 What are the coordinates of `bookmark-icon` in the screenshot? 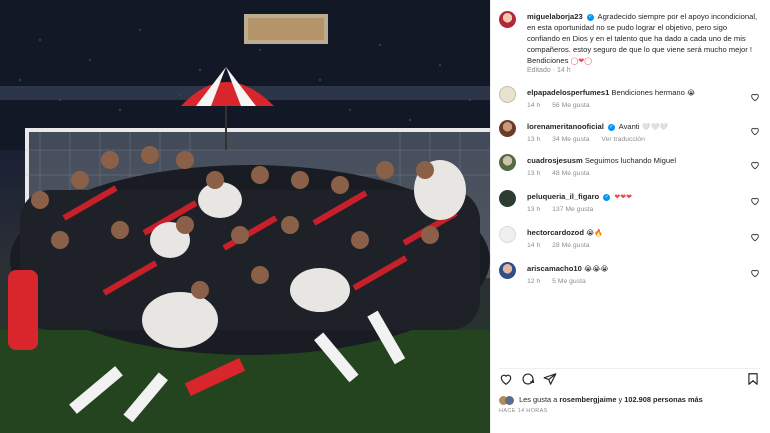 It's located at (753, 379).